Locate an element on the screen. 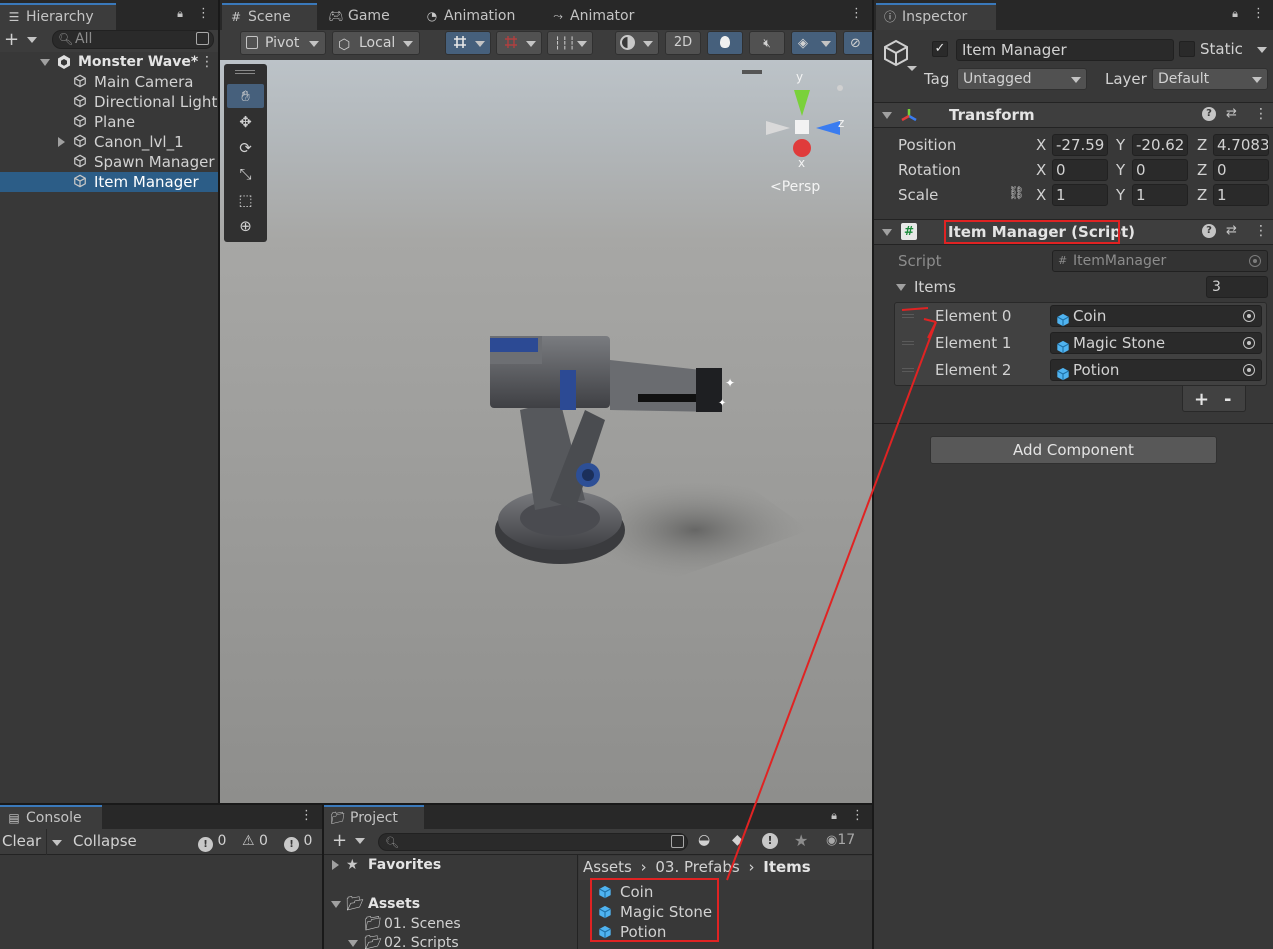 Image resolution: width=1273 pixels, height=949 pixels. scale-x-field: 1 is located at coordinates (1080, 195).